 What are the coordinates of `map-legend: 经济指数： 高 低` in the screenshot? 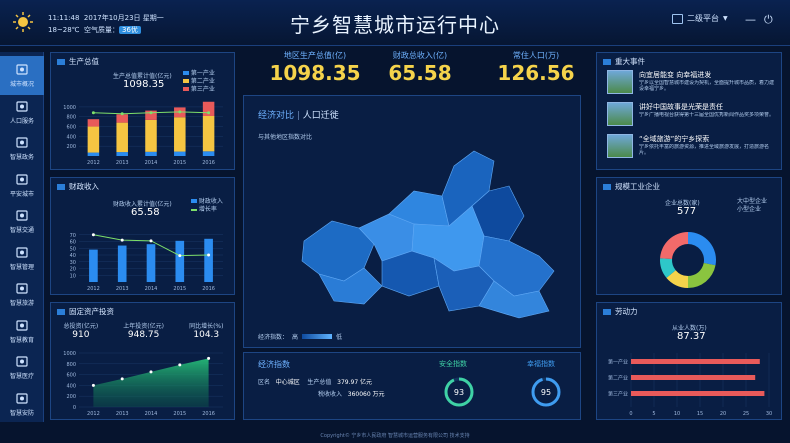 It's located at (300, 336).